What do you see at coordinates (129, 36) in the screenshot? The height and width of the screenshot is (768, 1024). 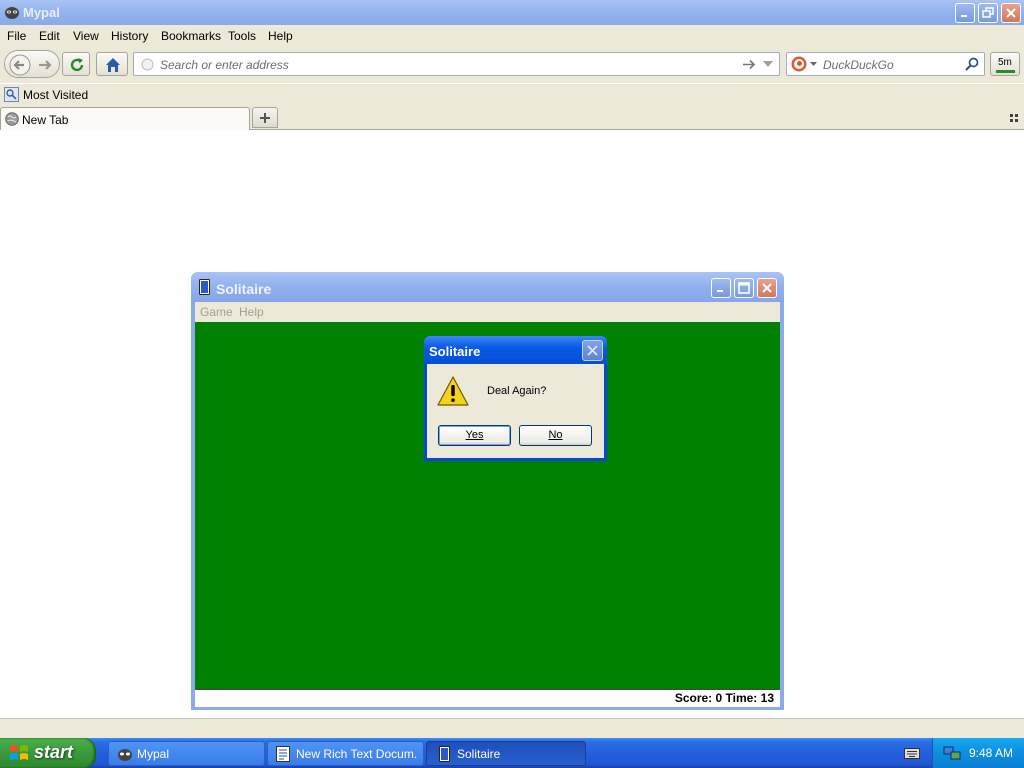 I see `menu-history: History` at bounding box center [129, 36].